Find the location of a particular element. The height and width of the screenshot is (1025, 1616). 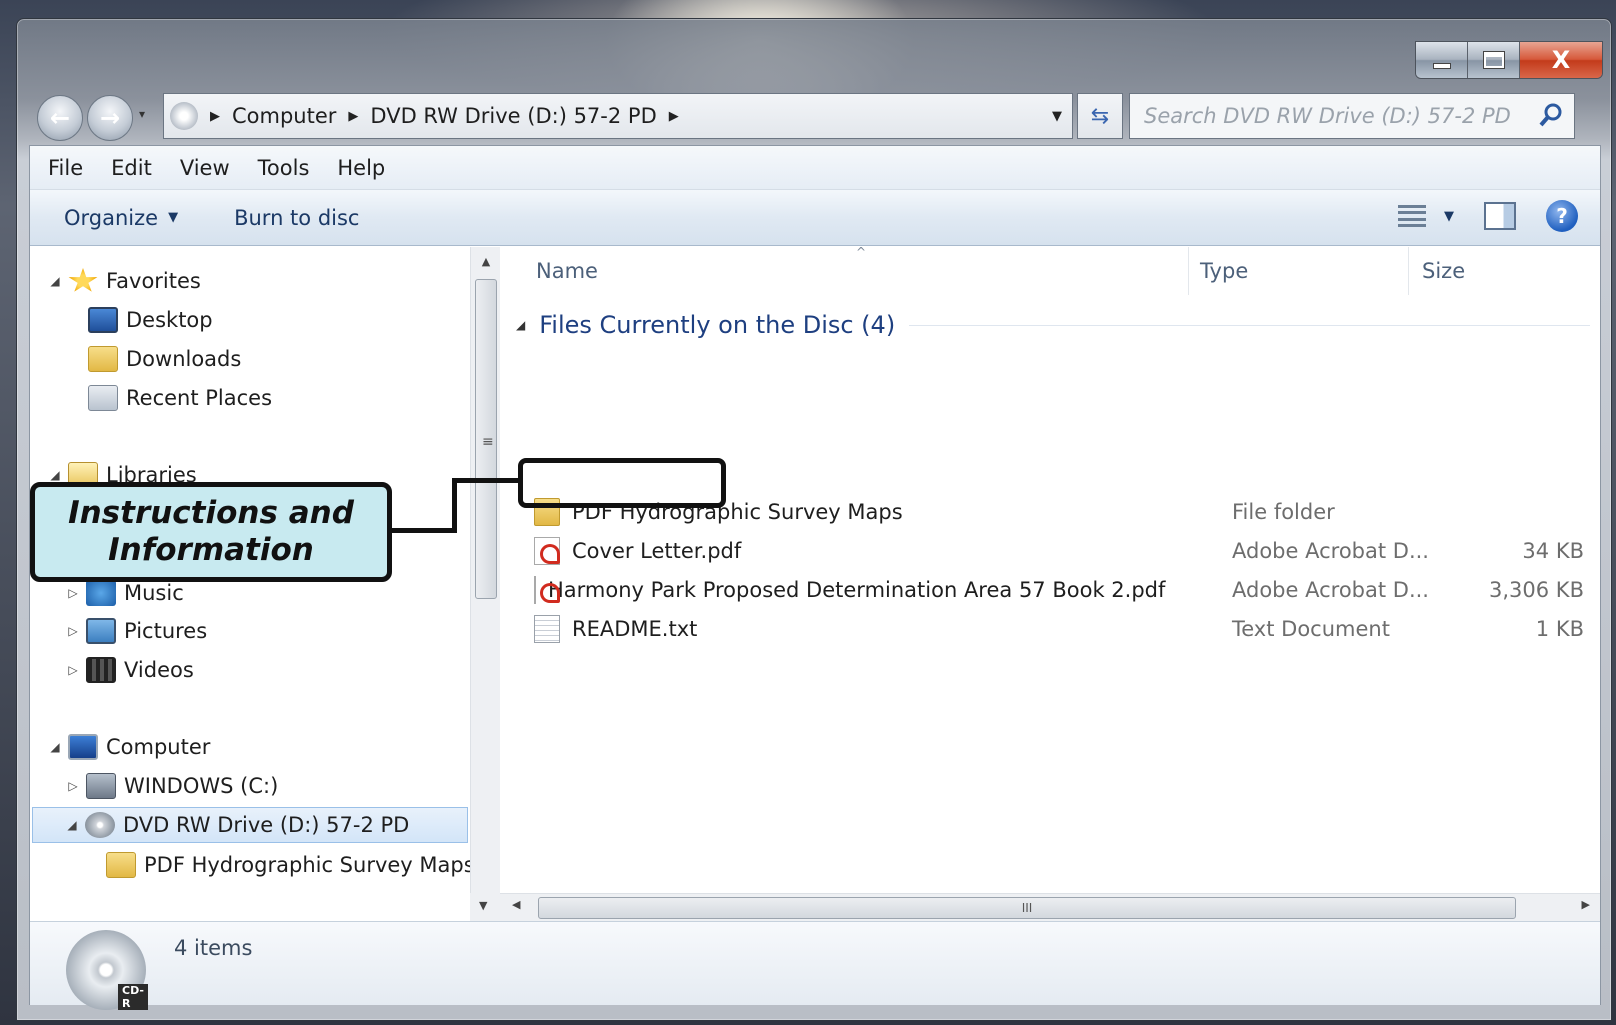

burn-to-disc-button: Burn to disc is located at coordinates (296, 218).